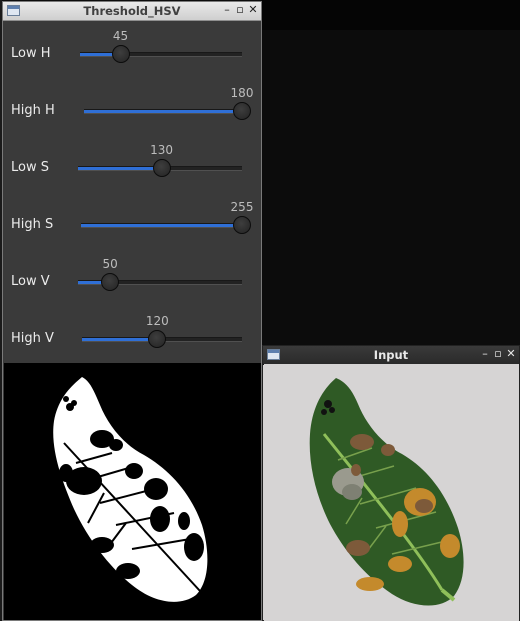  I want to click on trackbar-high-h: High H 180, so click(132, 110).